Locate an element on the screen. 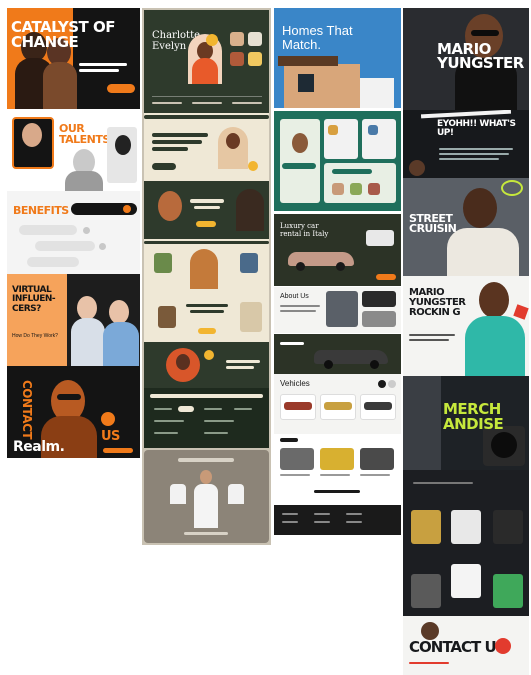  cars-about-section: About Us is located at coordinates (337, 310).